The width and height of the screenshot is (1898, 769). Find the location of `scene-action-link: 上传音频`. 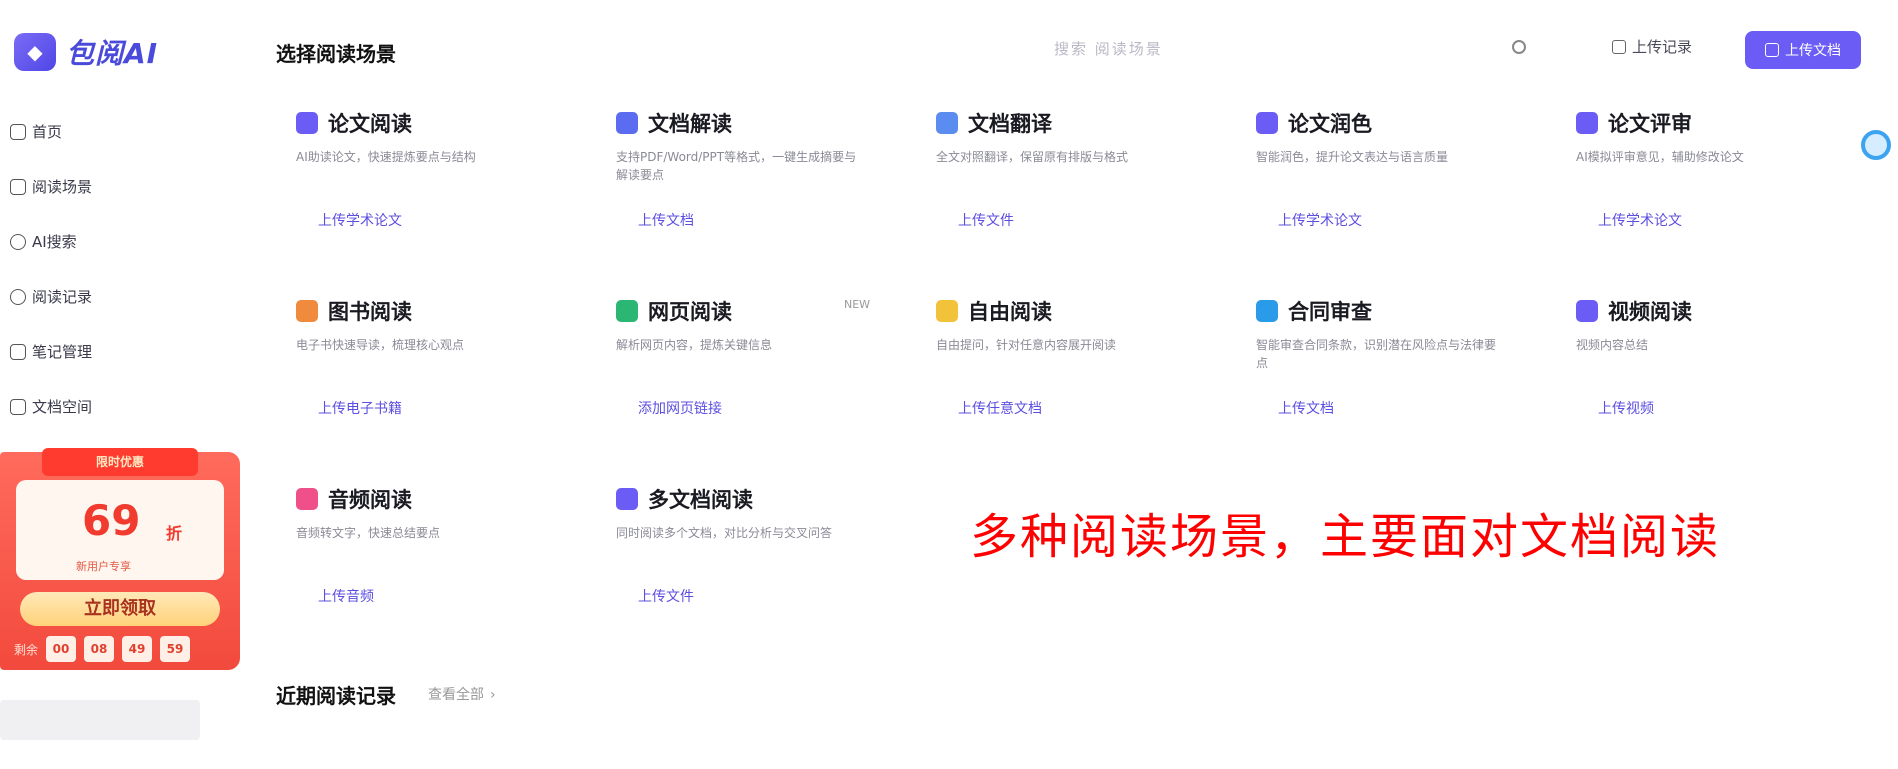

scene-action-link: 上传音频 is located at coordinates (346, 596).